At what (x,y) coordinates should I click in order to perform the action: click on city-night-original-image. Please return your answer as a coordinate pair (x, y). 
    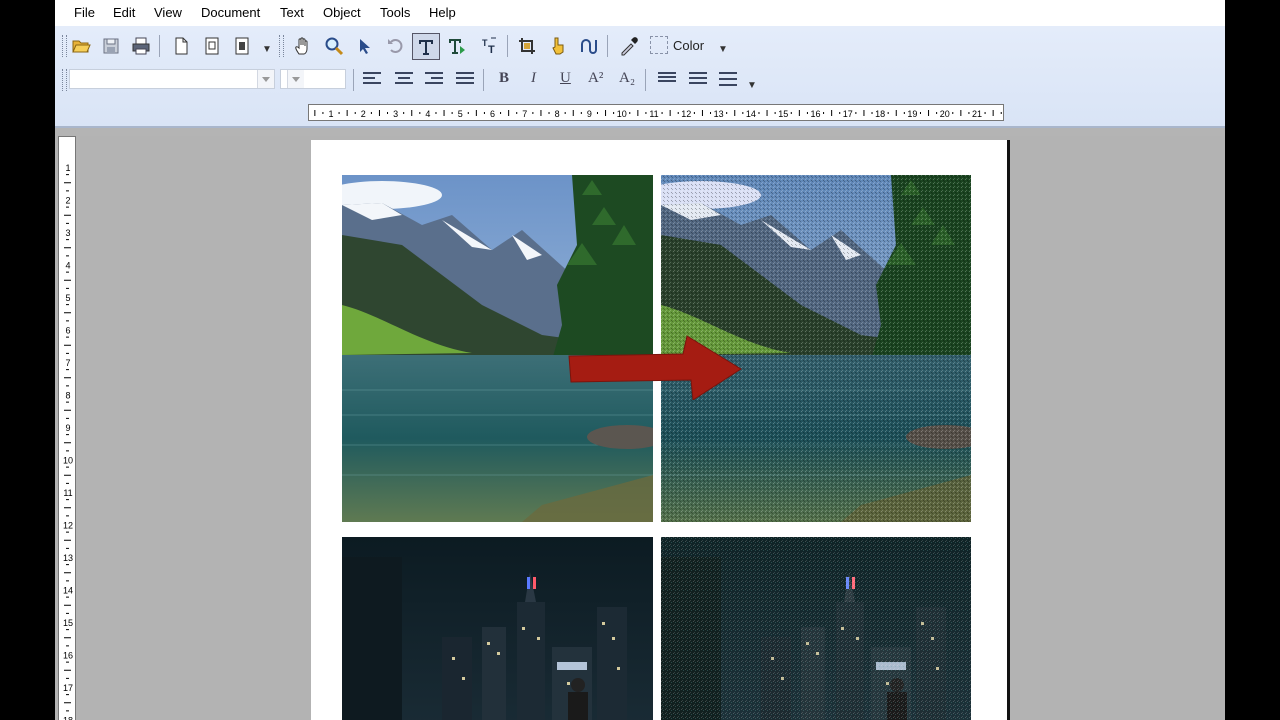
    Looking at the image, I should click on (497, 628).